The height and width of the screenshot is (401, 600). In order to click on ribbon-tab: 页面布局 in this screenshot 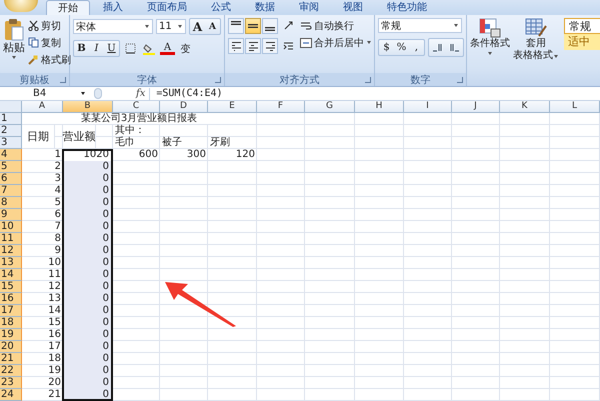, I will do `click(167, 7)`.